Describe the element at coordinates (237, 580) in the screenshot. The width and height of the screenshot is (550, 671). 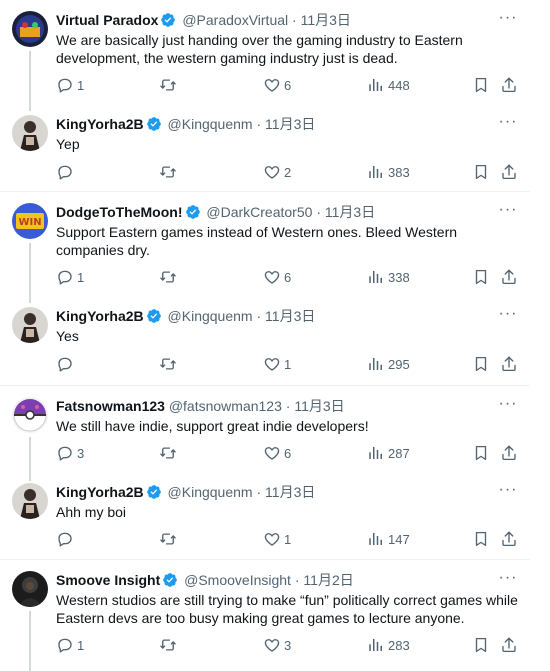
I see `user-handle: @SmooveInsight` at that location.